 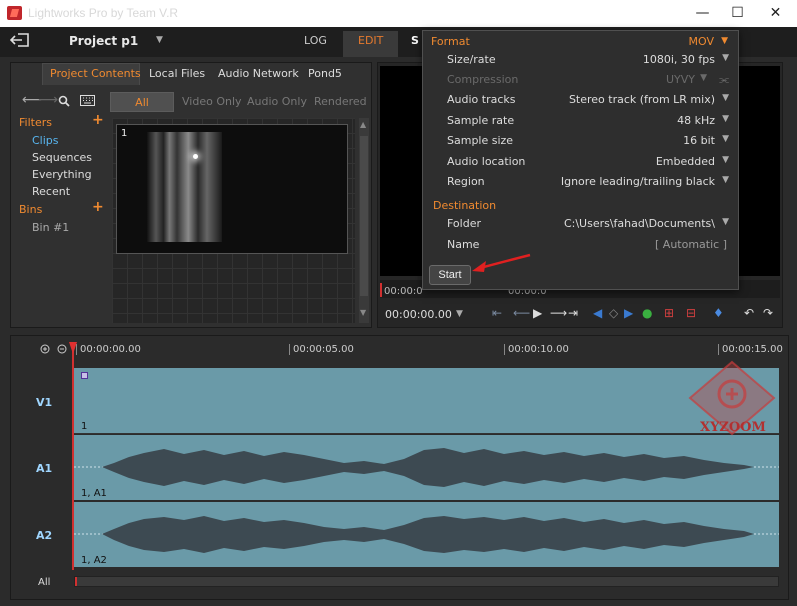 I want to click on mark-out-icon: ▶, so click(x=628, y=313).